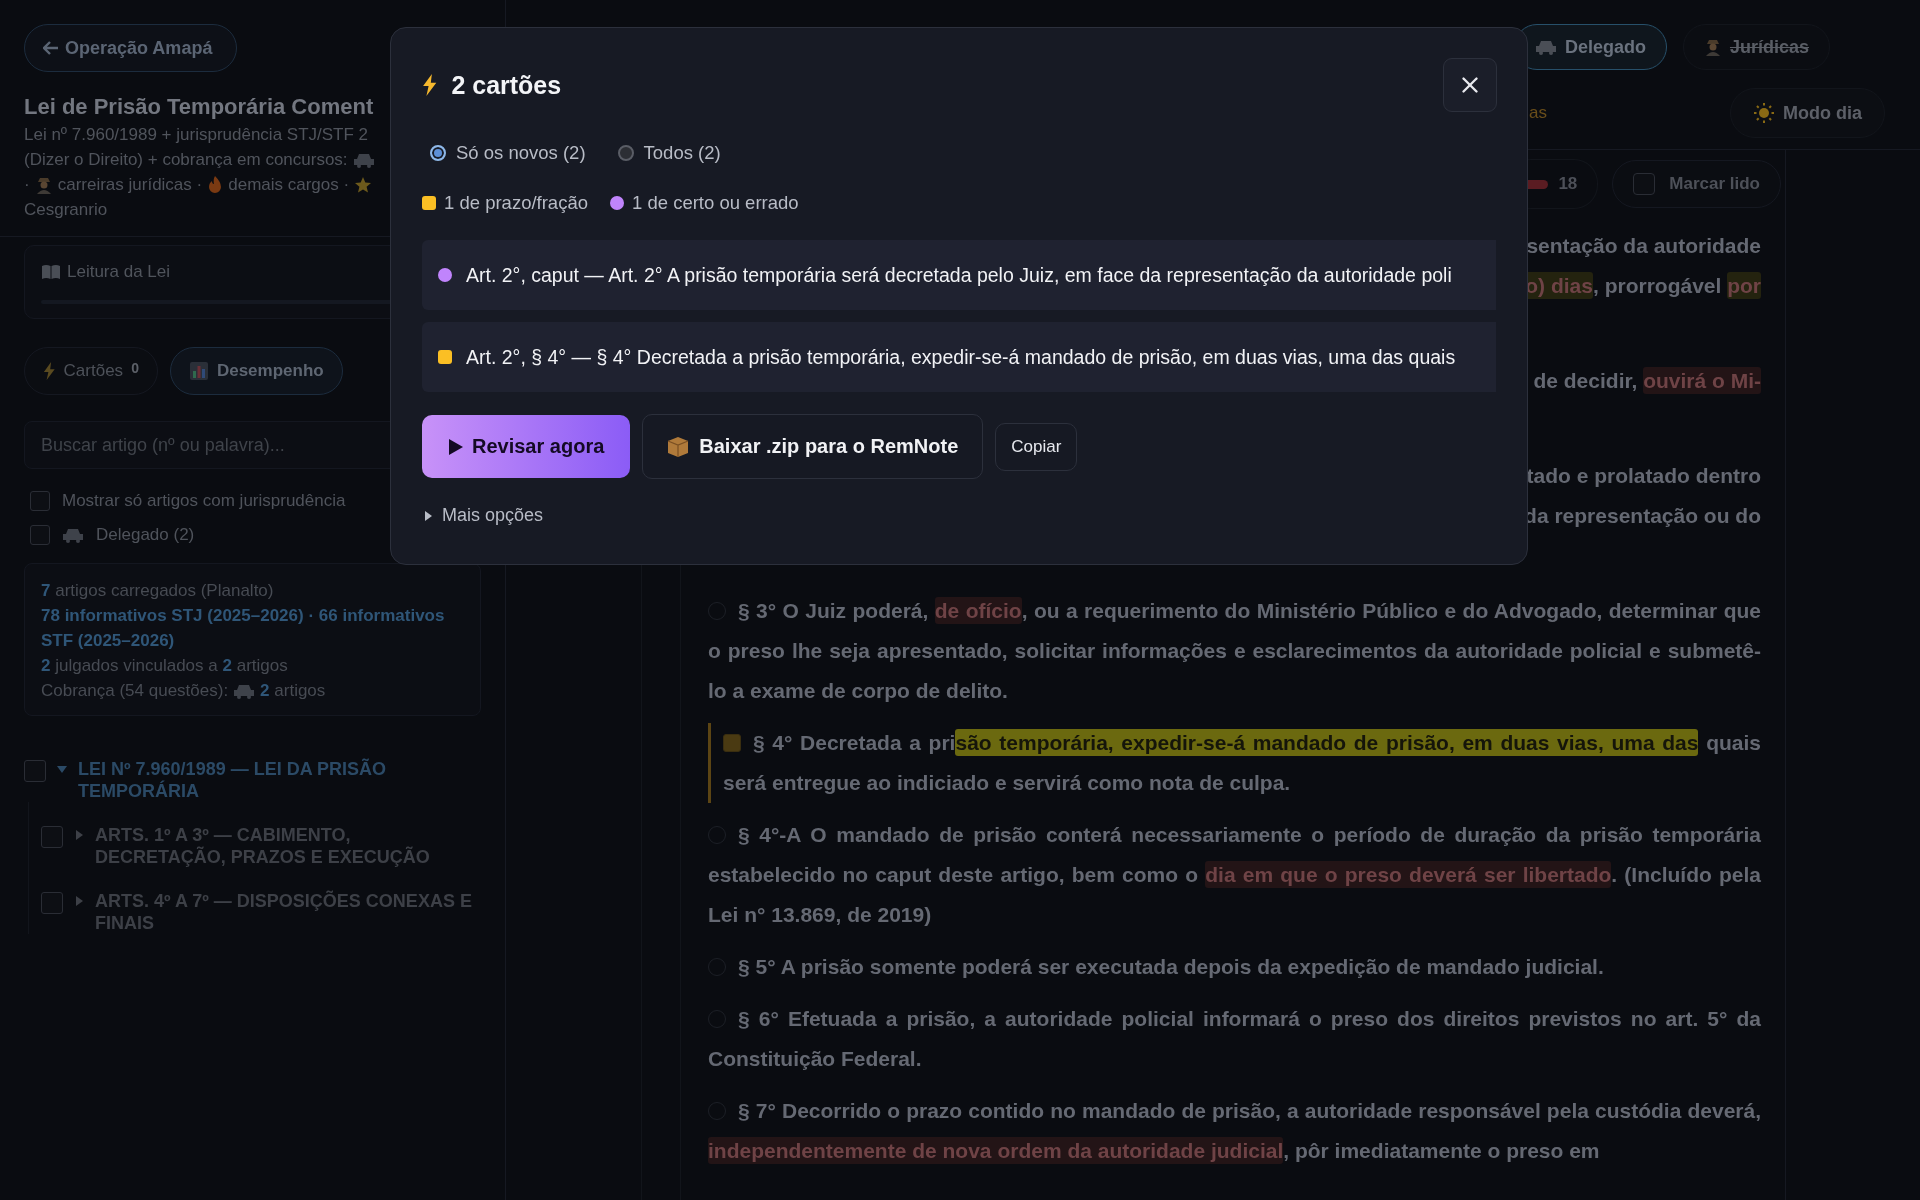 Image resolution: width=1920 pixels, height=1200 pixels. I want to click on card-row: Art. 2°, § 4° — § 4° Decretada a prisão temporária, expedir-se-á mandado de prisão, em duas vias, uma das quais, so click(959, 357).